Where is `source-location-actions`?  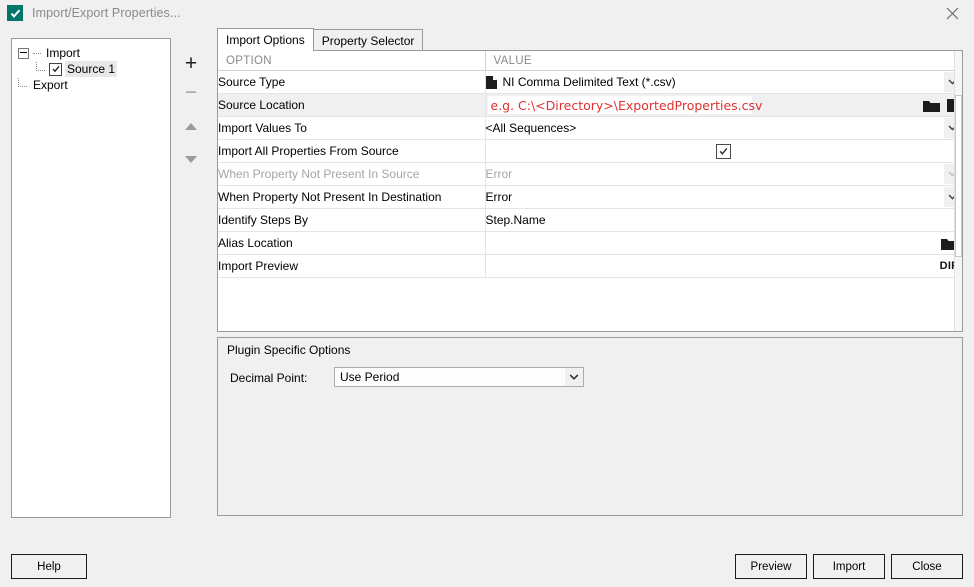 source-location-actions is located at coordinates (940, 105).